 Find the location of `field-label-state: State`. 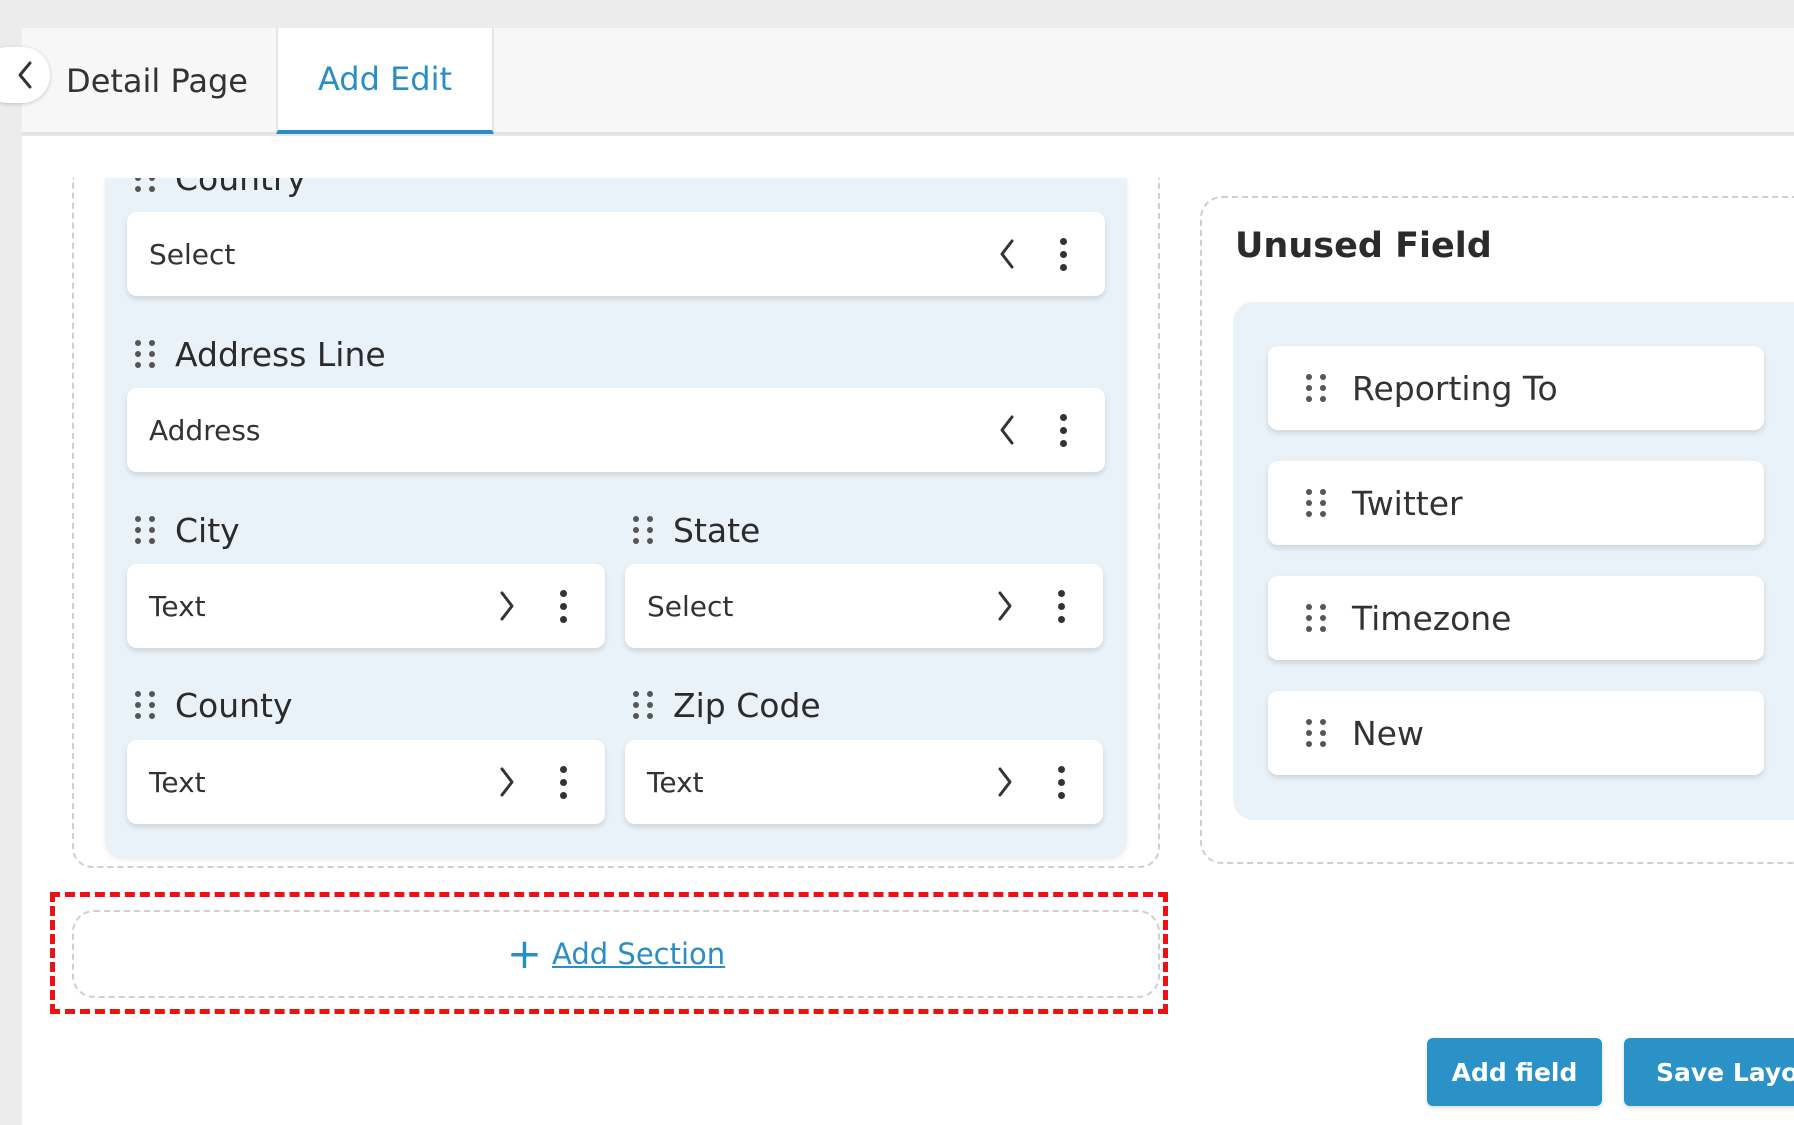

field-label-state: State is located at coordinates (696, 530).